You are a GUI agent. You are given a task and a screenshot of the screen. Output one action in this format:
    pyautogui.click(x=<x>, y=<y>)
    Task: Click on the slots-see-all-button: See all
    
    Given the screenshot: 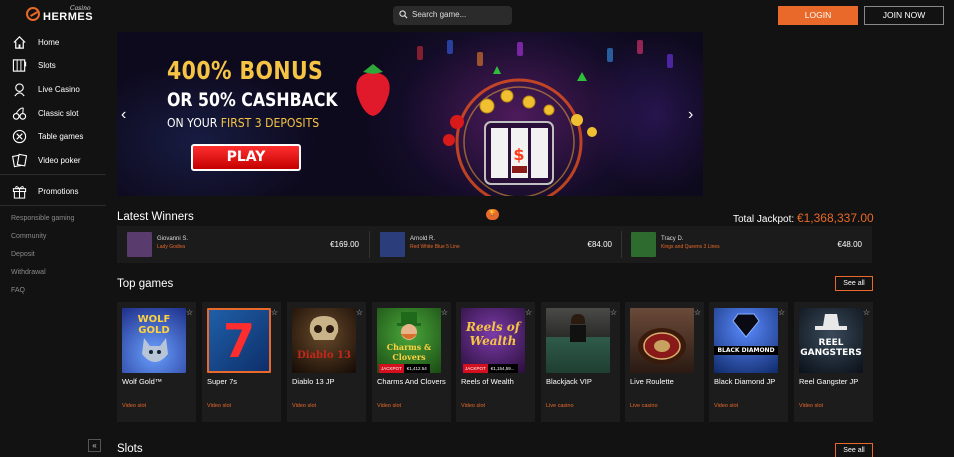 What is the action you would take?
    pyautogui.click(x=854, y=450)
    